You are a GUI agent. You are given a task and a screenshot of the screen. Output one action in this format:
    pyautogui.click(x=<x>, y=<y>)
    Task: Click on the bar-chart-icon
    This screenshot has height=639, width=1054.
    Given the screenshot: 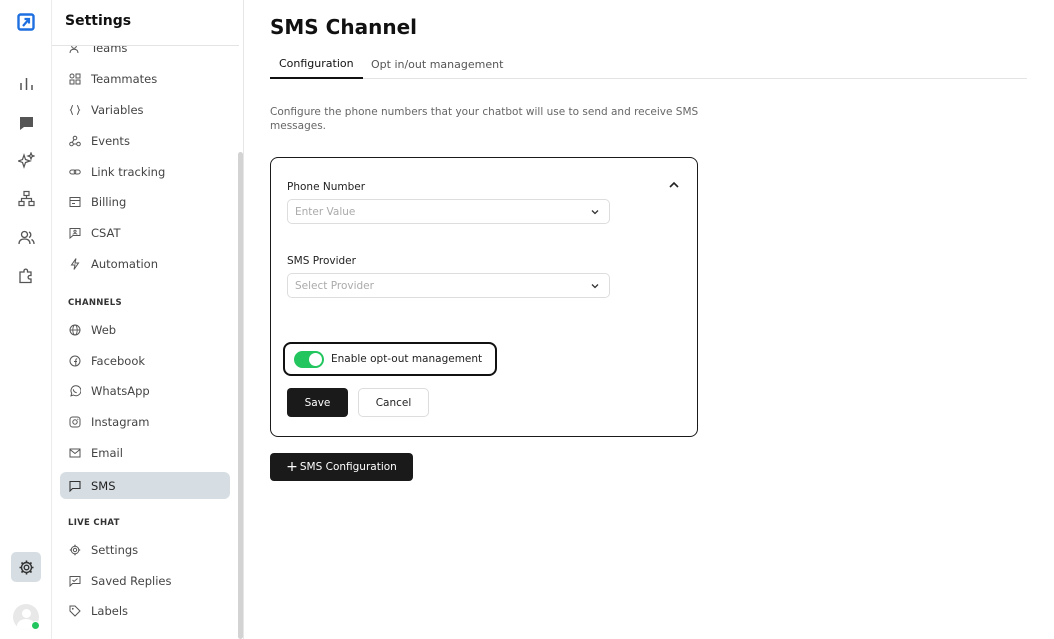 What is the action you would take?
    pyautogui.click(x=26, y=83)
    